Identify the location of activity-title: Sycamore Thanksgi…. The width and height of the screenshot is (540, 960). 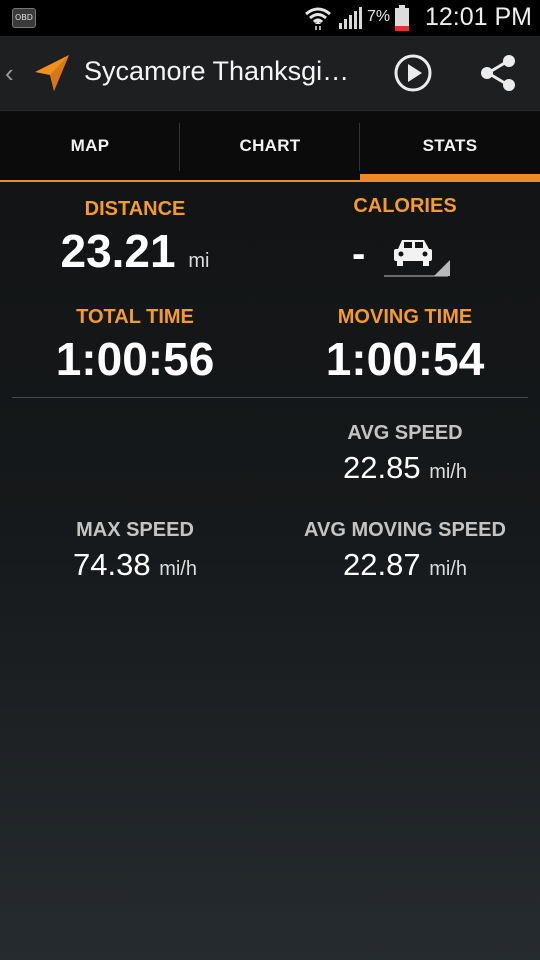
(217, 71).